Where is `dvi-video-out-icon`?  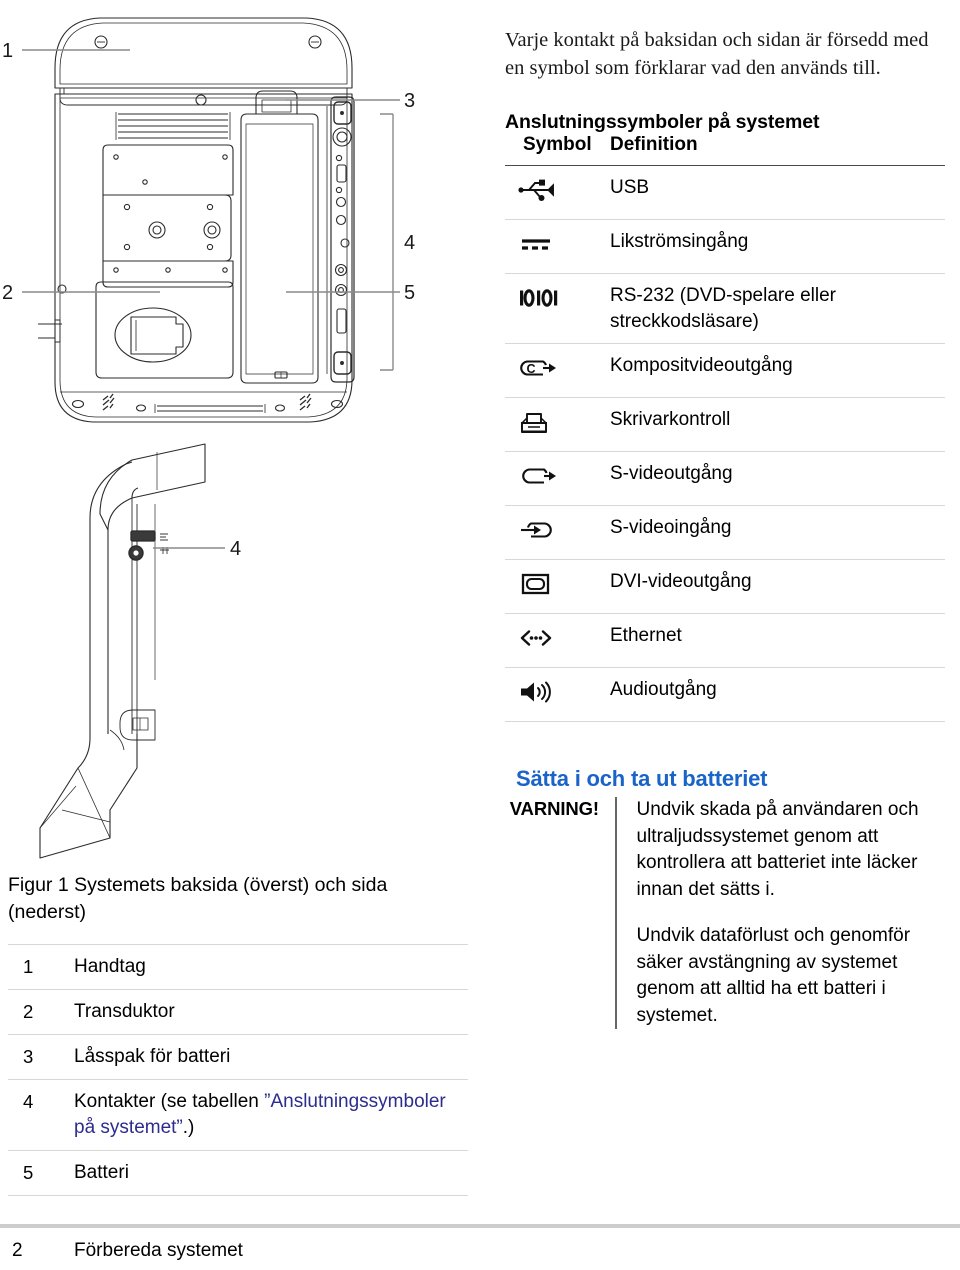
dvi-video-out-icon is located at coordinates (557, 582).